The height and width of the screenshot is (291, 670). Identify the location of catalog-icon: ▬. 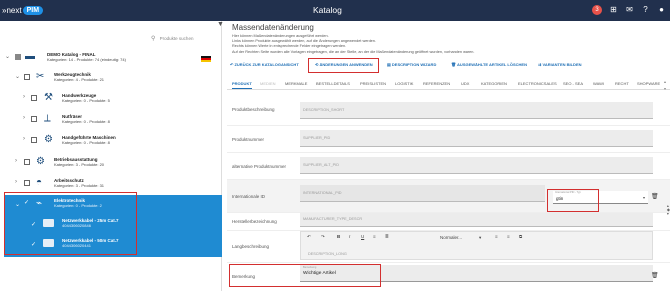
(30, 56).